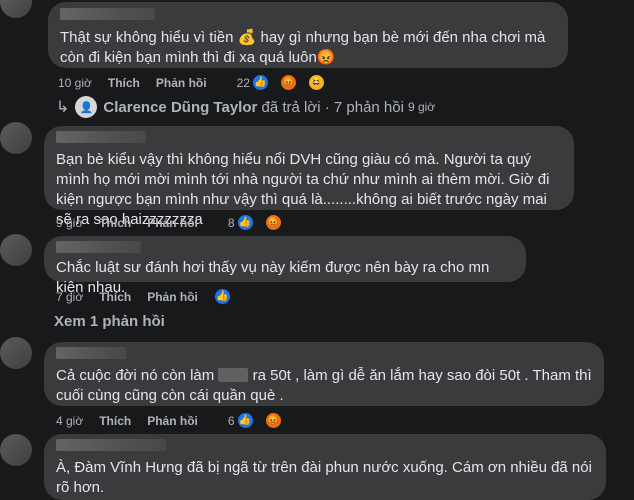 The width and height of the screenshot is (634, 500). I want to click on reaction-count: 6, so click(231, 420).